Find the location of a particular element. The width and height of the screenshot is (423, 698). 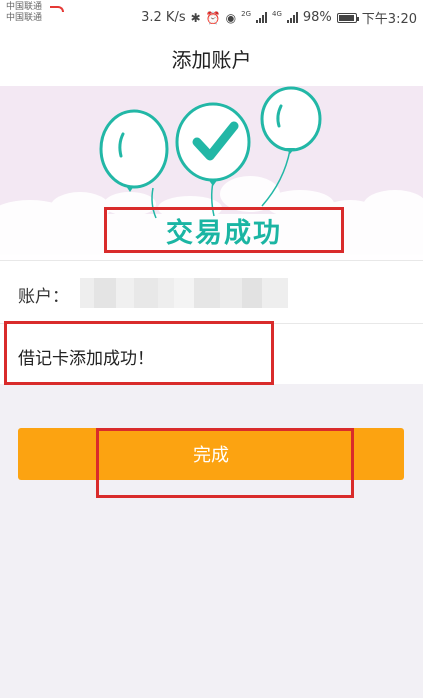

finish-highlight-box is located at coordinates (225, 463).